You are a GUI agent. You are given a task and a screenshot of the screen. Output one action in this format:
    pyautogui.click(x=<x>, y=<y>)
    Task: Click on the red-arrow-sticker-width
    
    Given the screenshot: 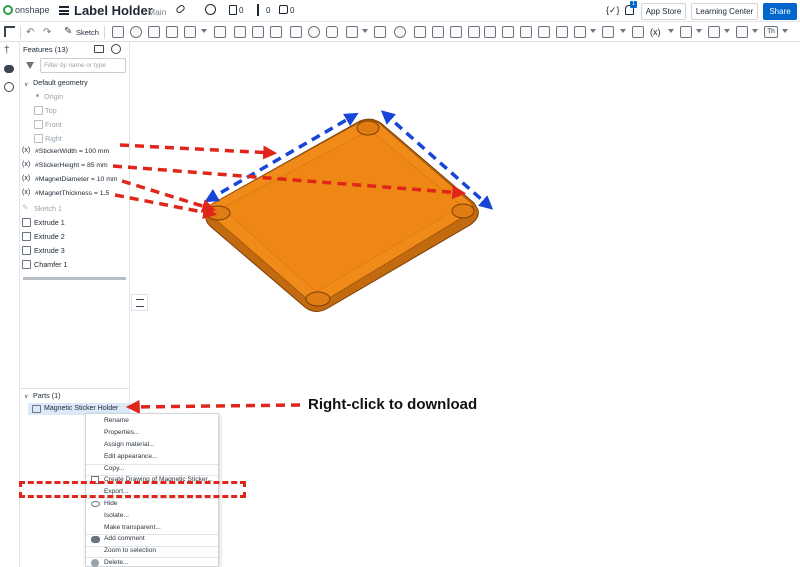 What is the action you would take?
    pyautogui.click(x=198, y=151)
    